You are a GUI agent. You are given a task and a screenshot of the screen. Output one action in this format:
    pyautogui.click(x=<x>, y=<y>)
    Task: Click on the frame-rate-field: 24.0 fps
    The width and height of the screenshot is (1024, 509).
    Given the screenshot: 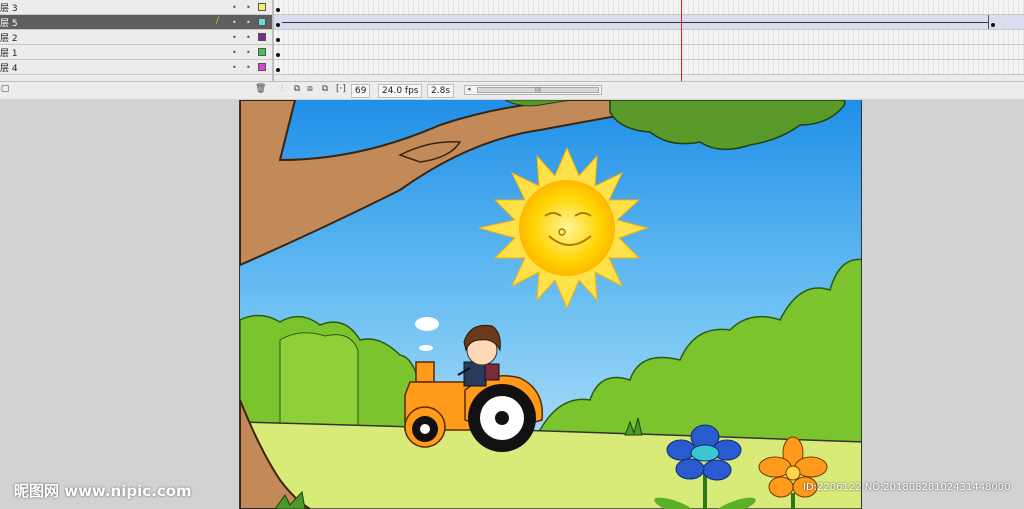 What is the action you would take?
    pyautogui.click(x=400, y=91)
    